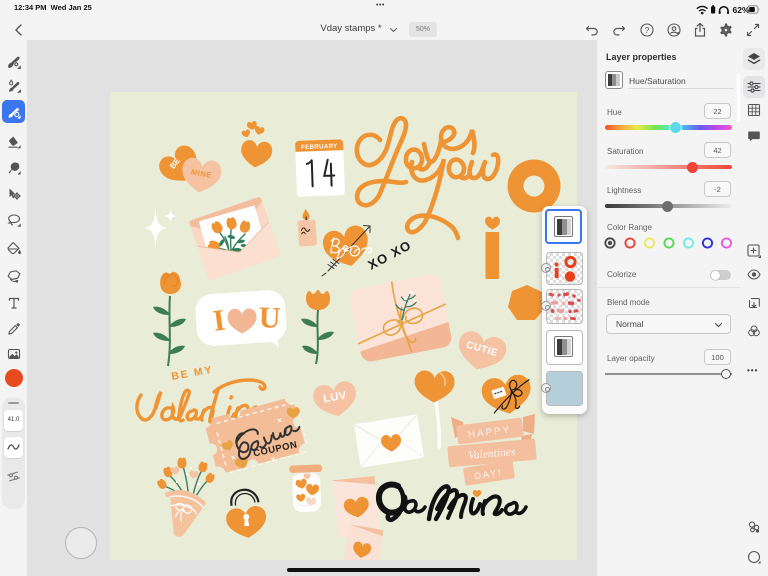  I want to click on svg-text: XO XO, so click(389, 254).